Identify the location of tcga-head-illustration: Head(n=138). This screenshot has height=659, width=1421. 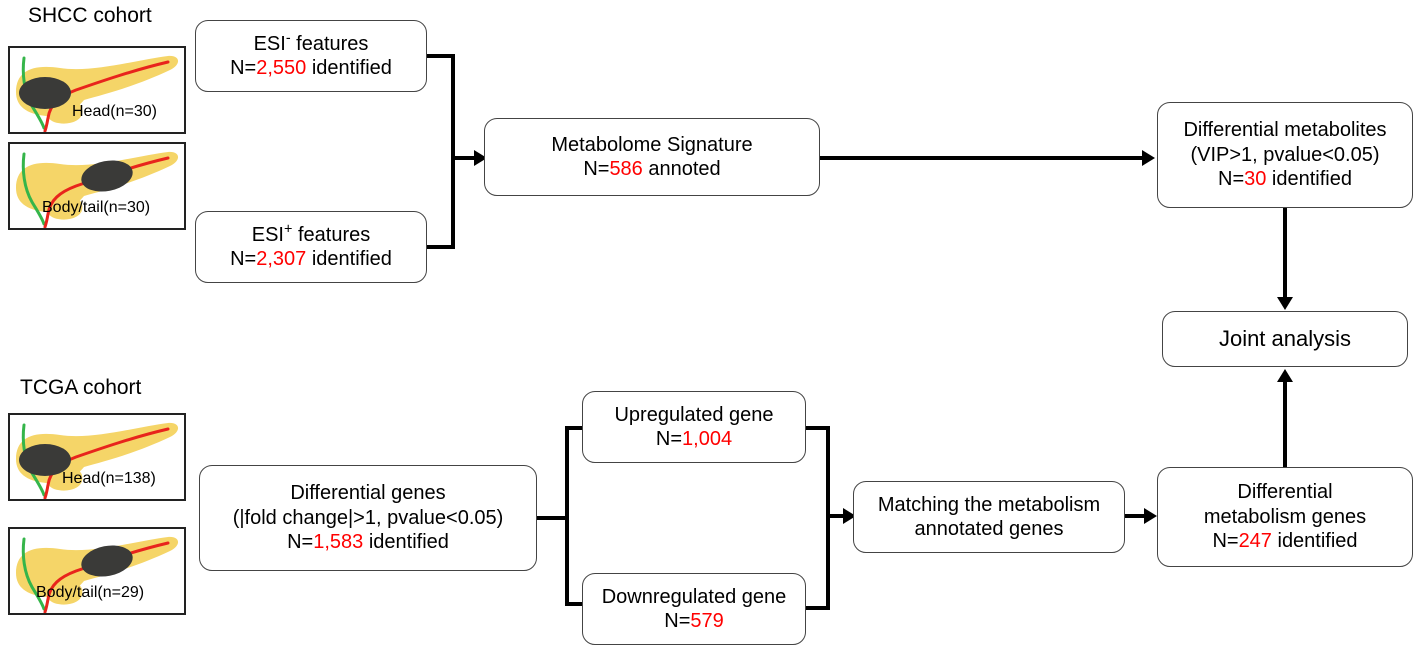
(97, 457).